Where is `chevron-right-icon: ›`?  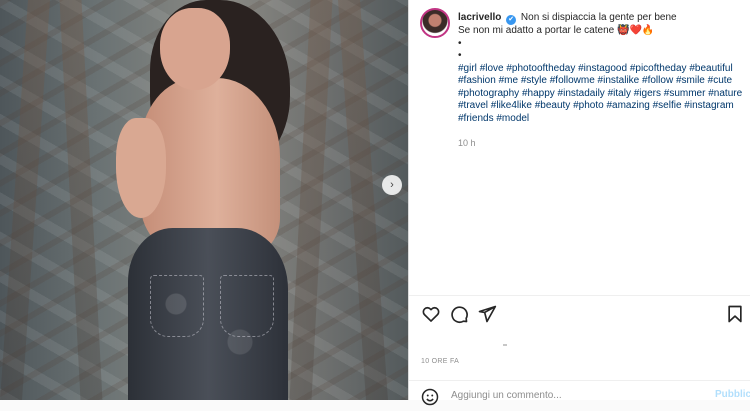
chevron-right-icon: › is located at coordinates (392, 185).